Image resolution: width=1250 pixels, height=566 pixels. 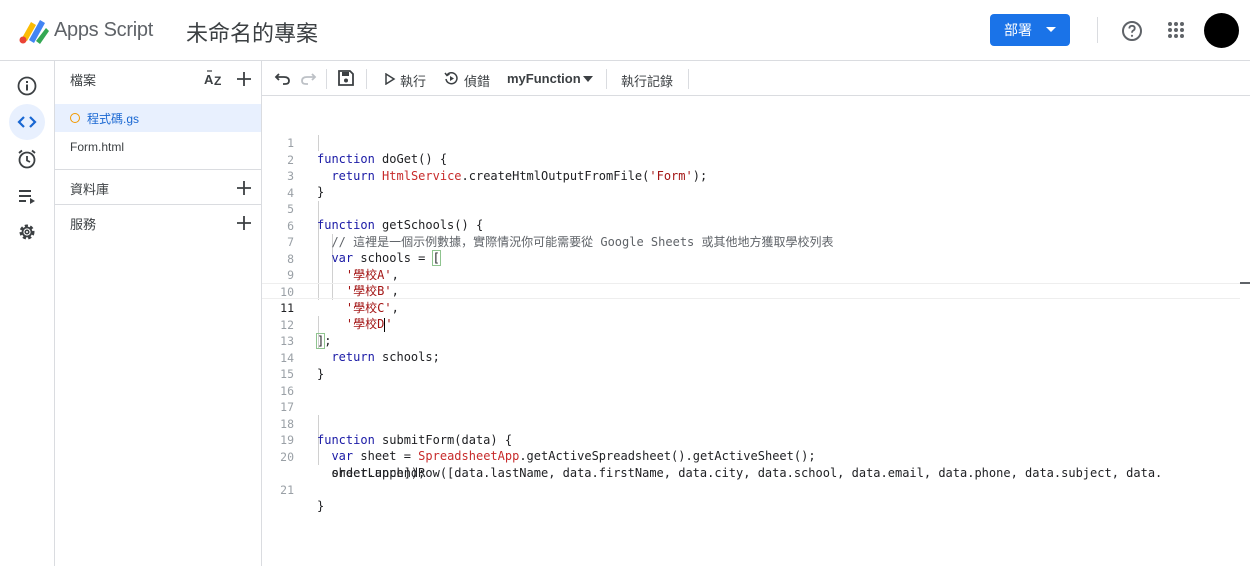 I want to click on function-select: myFunction, so click(x=550, y=78).